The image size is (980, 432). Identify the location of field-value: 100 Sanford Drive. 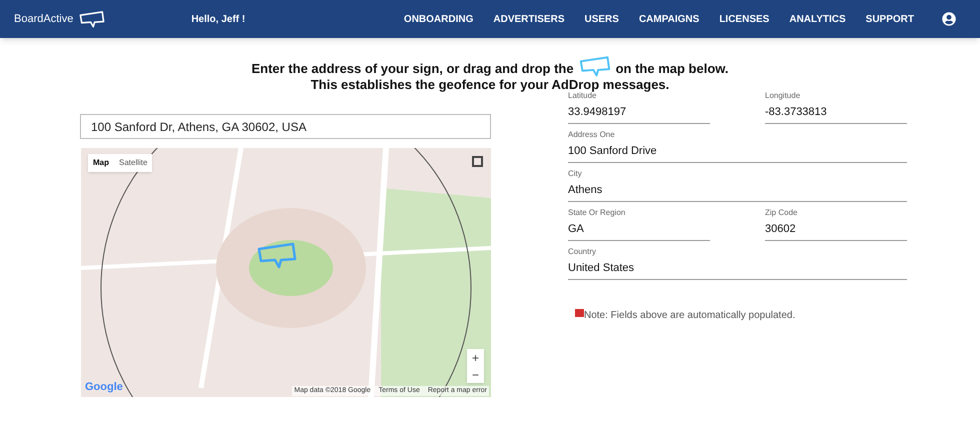
(613, 151).